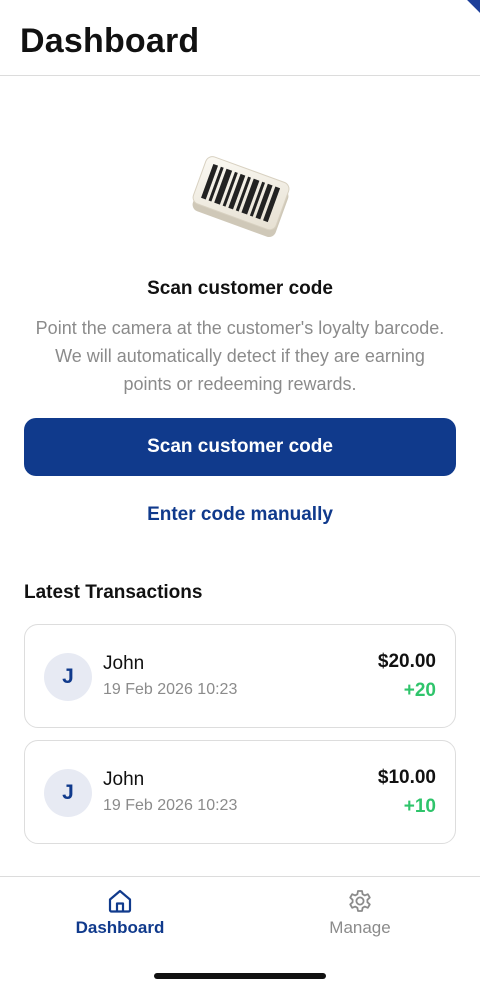 Image resolution: width=480 pixels, height=990 pixels. What do you see at coordinates (240, 792) in the screenshot?
I see `transaction-card: J John 19 Feb 2026 10:23 $10.00 +10` at bounding box center [240, 792].